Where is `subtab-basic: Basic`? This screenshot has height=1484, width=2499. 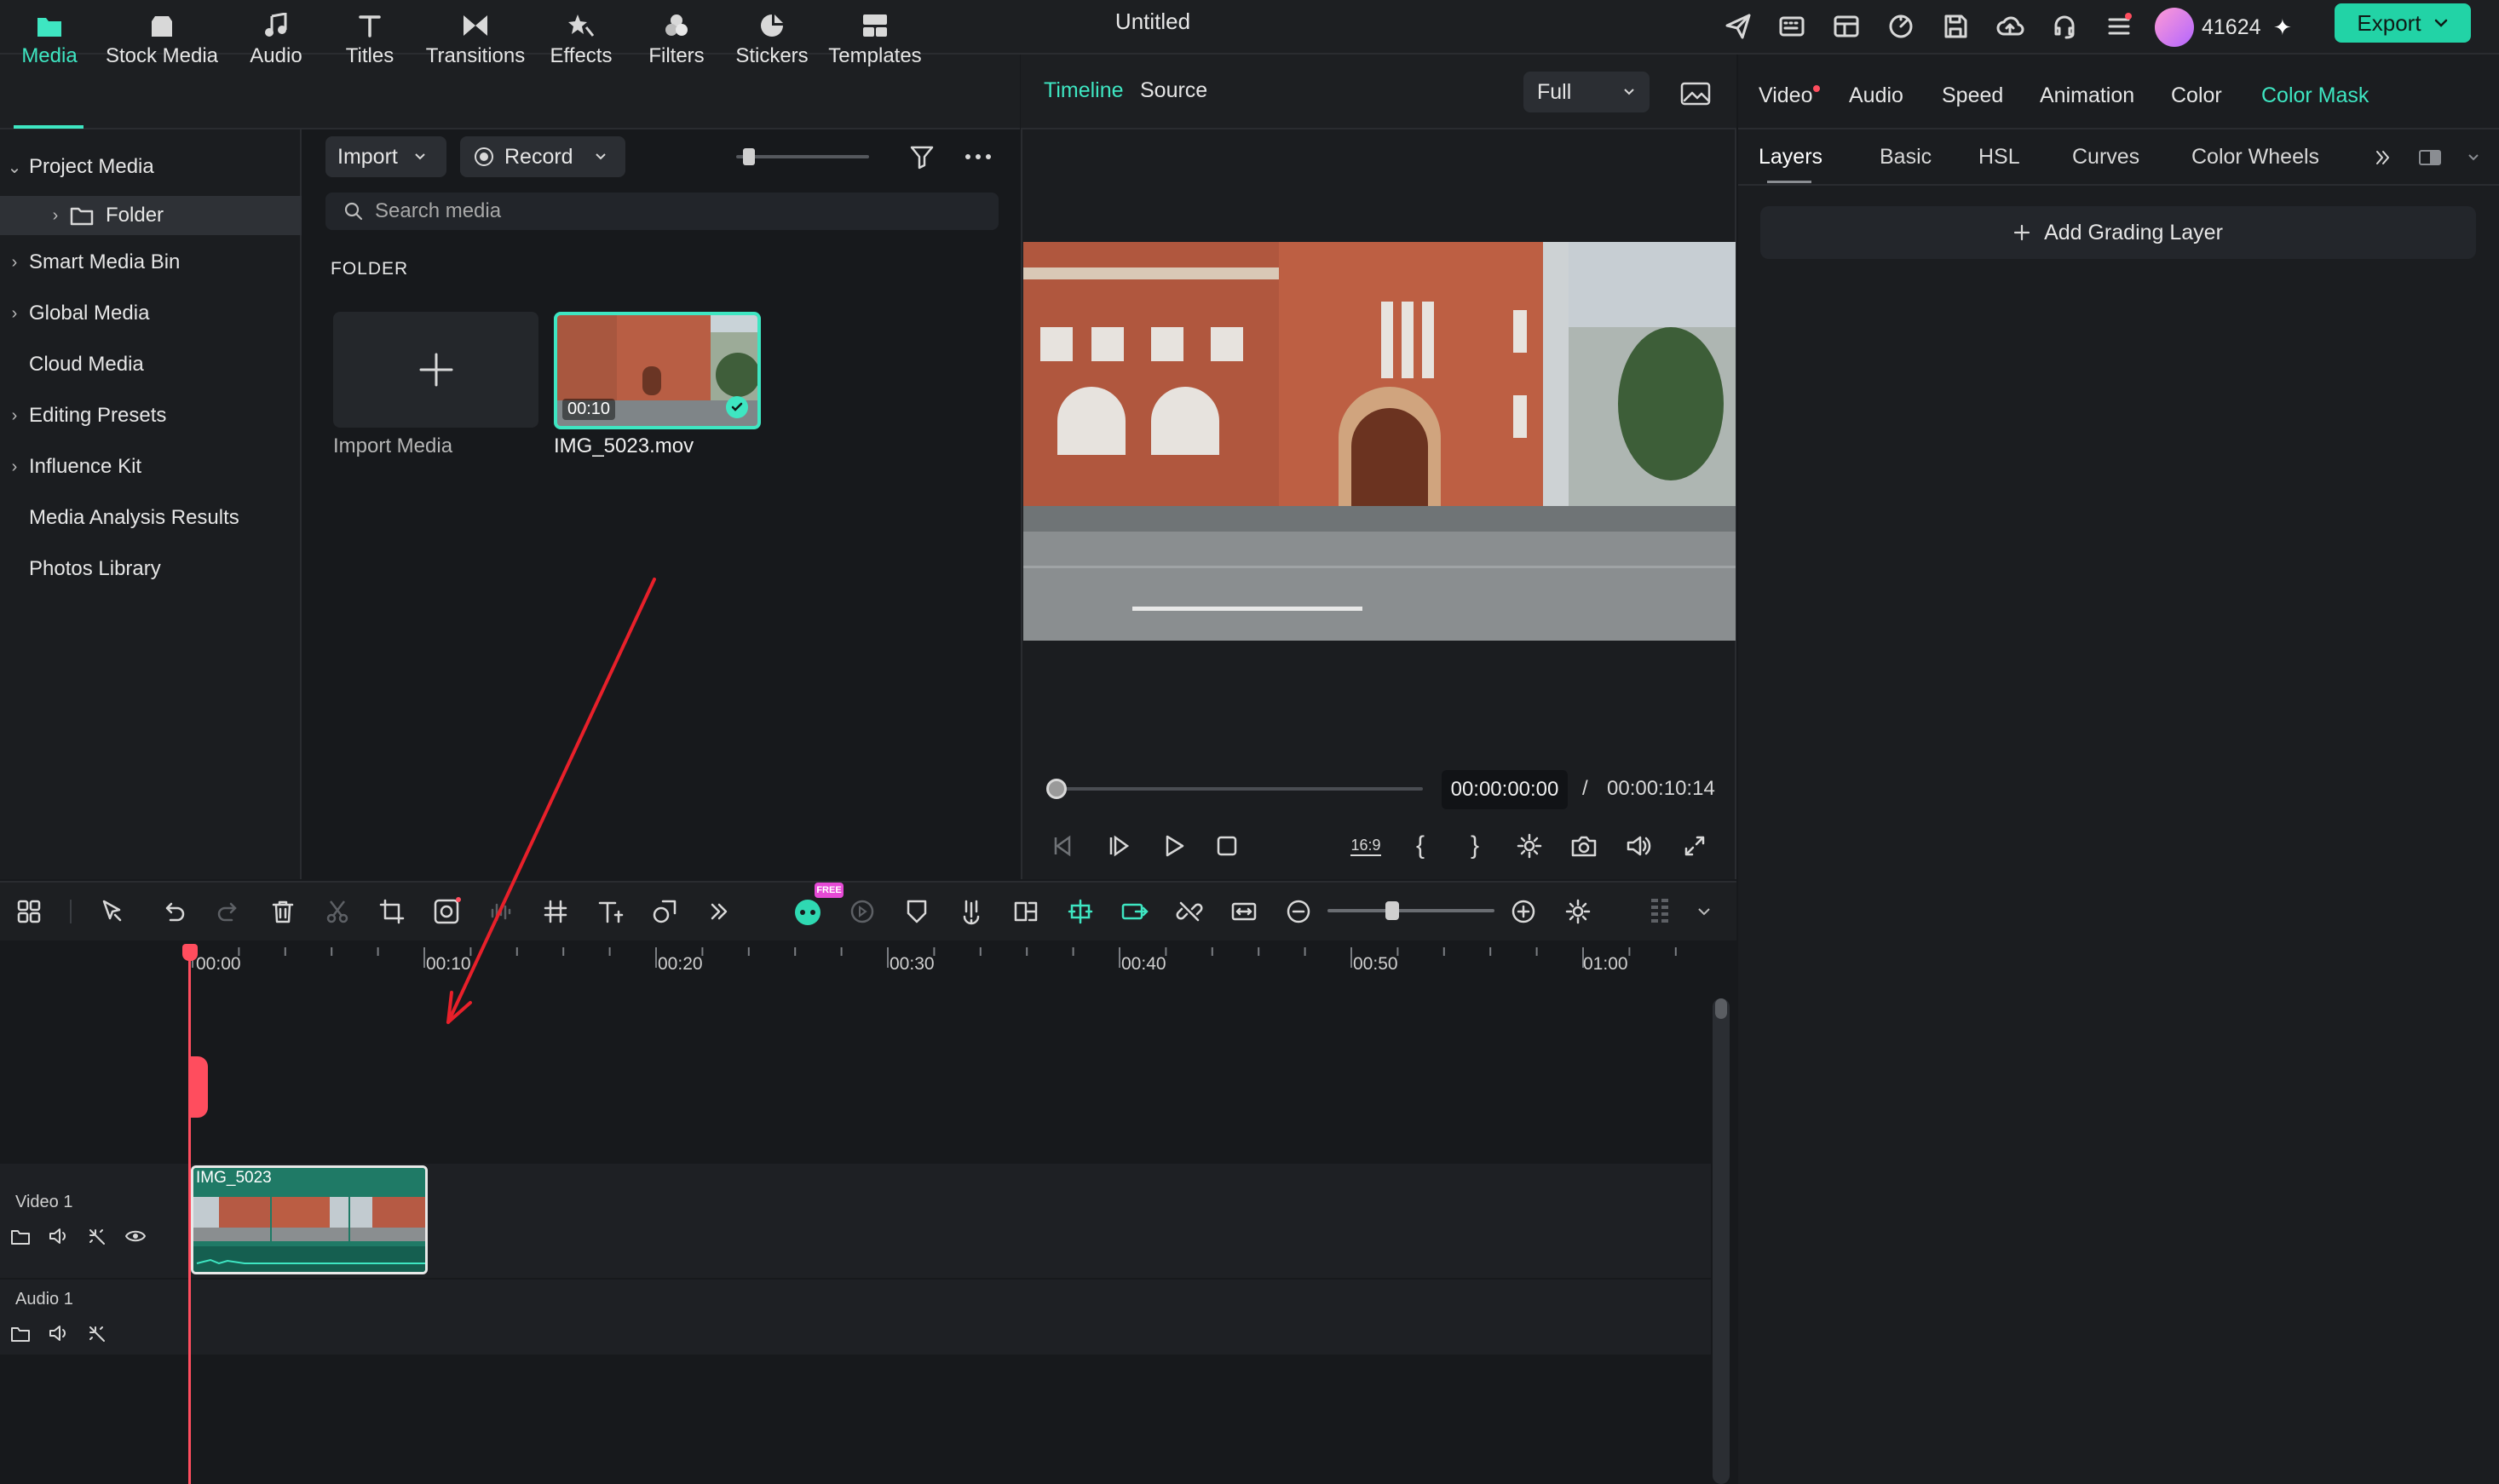
subtab-basic: Basic is located at coordinates (1906, 157).